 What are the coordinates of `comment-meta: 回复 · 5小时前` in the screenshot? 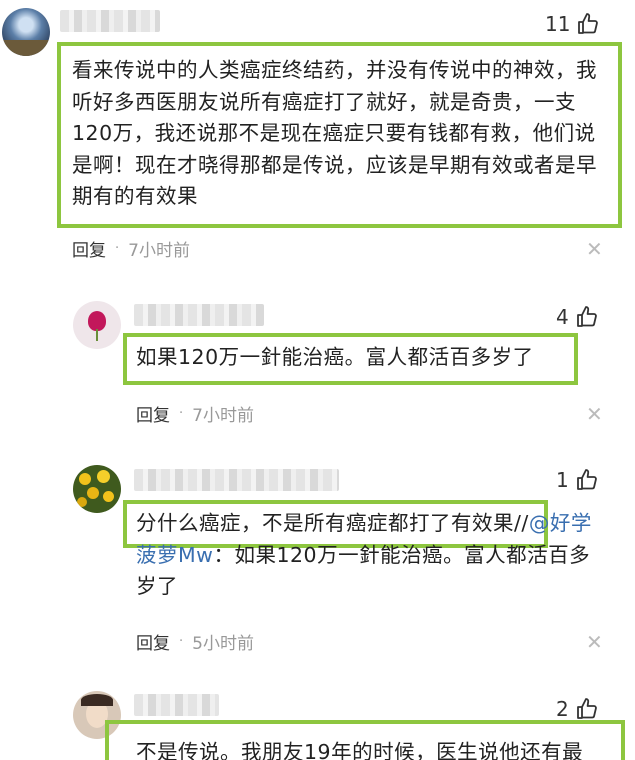 It's located at (195, 641).